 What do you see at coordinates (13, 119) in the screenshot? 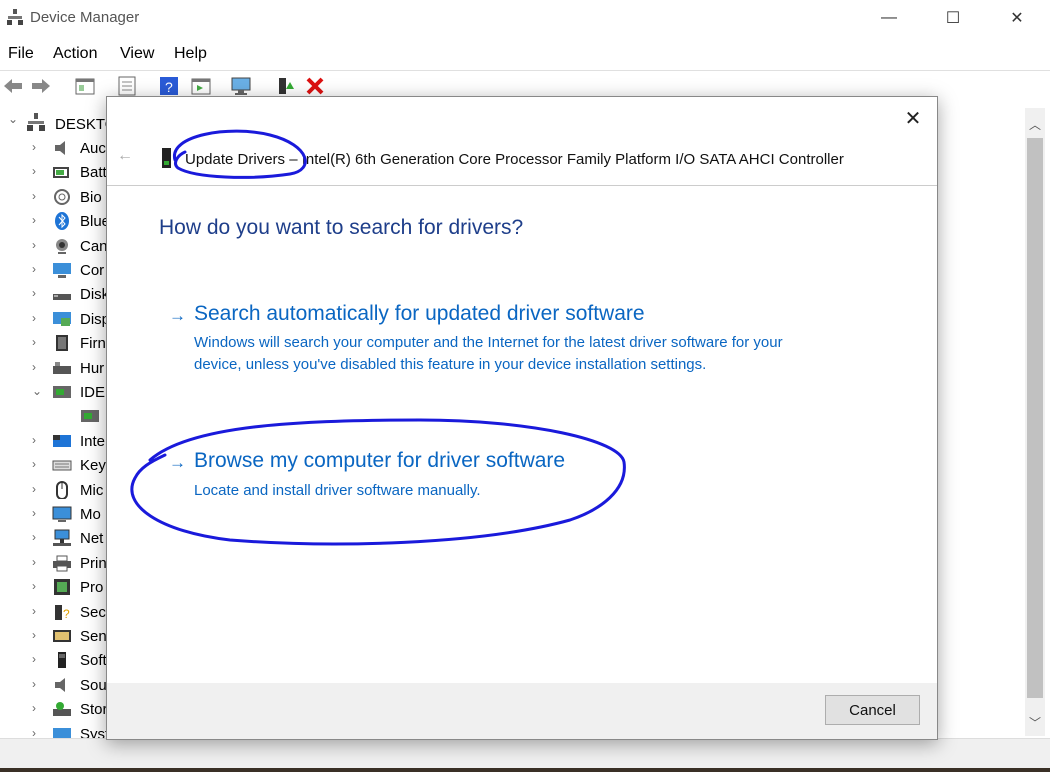
I see `root-expand-chevron: ⌄` at bounding box center [13, 119].